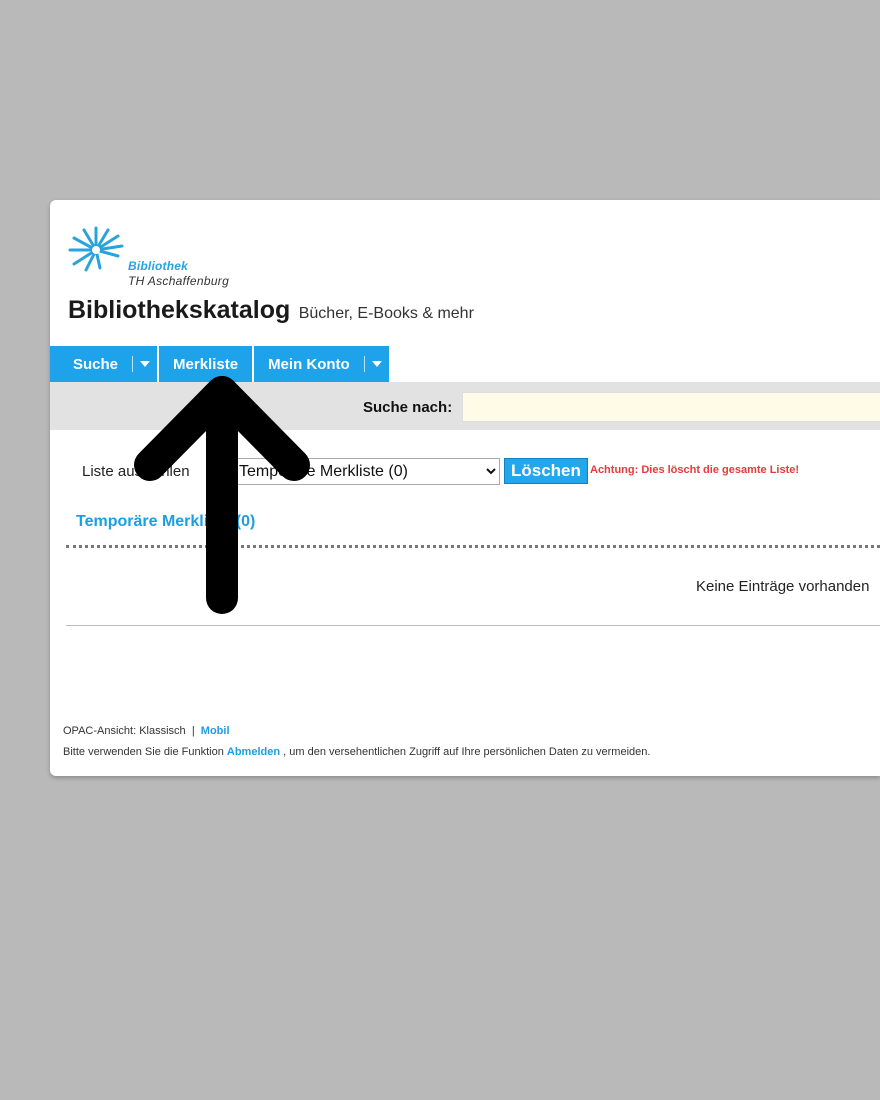 This screenshot has height=1100, width=880. What do you see at coordinates (179, 281) in the screenshot?
I see `logo-text-institution: TH Aschaffenburg` at bounding box center [179, 281].